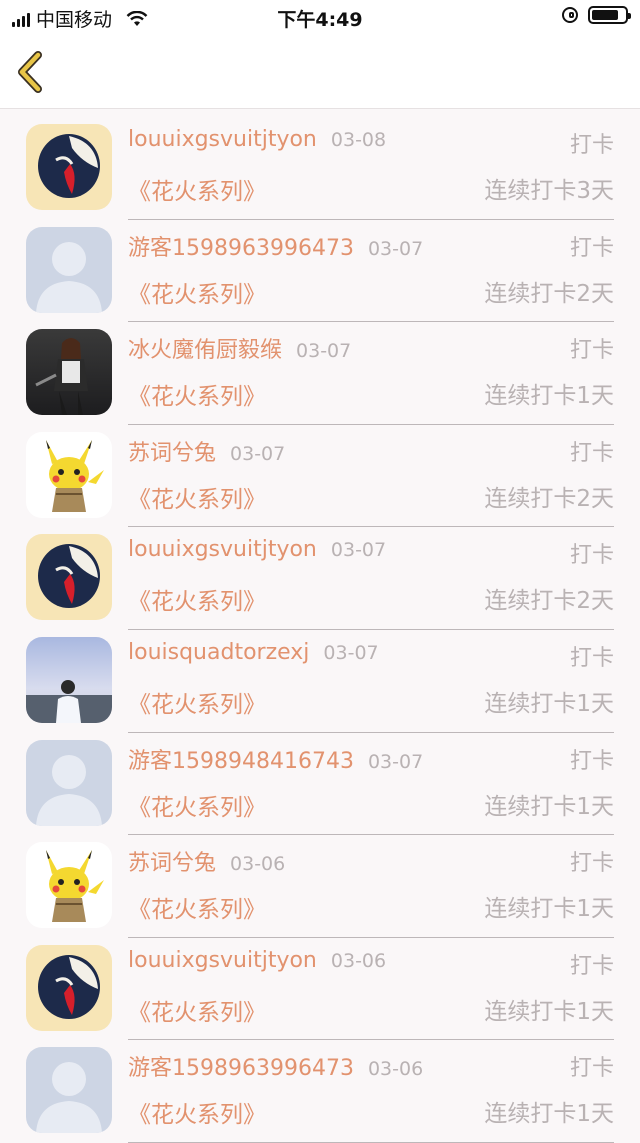 The width and height of the screenshot is (640, 1143). What do you see at coordinates (570, 15) in the screenshot?
I see `orientation-lock-icon` at bounding box center [570, 15].